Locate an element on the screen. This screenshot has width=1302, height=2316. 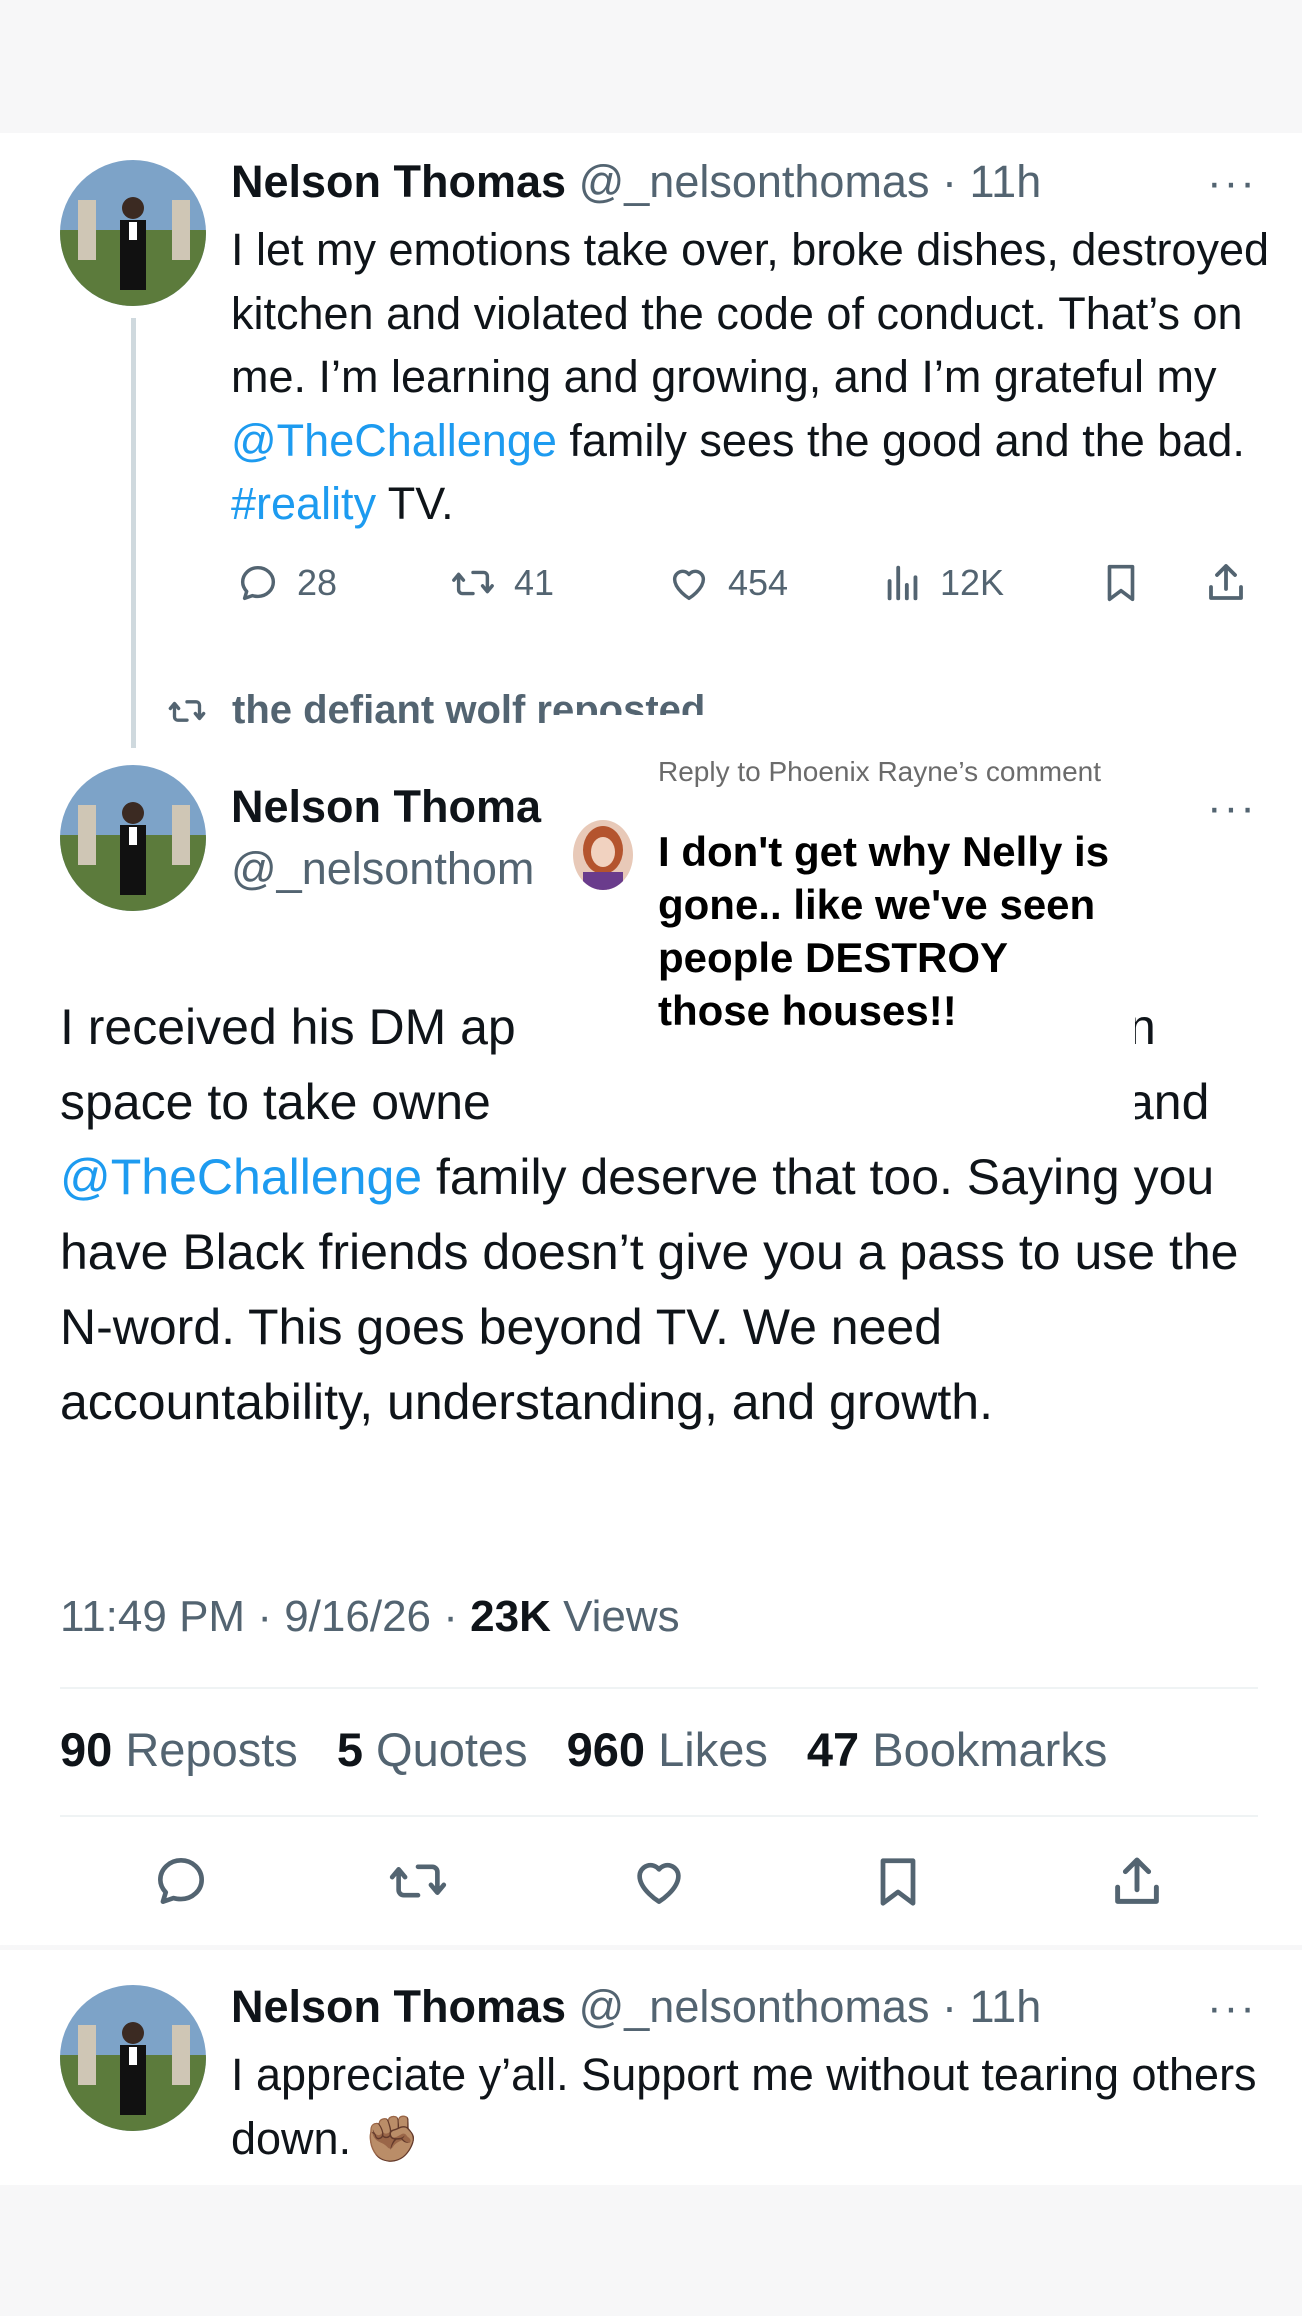
reply-button: 28 is located at coordinates (285, 583).